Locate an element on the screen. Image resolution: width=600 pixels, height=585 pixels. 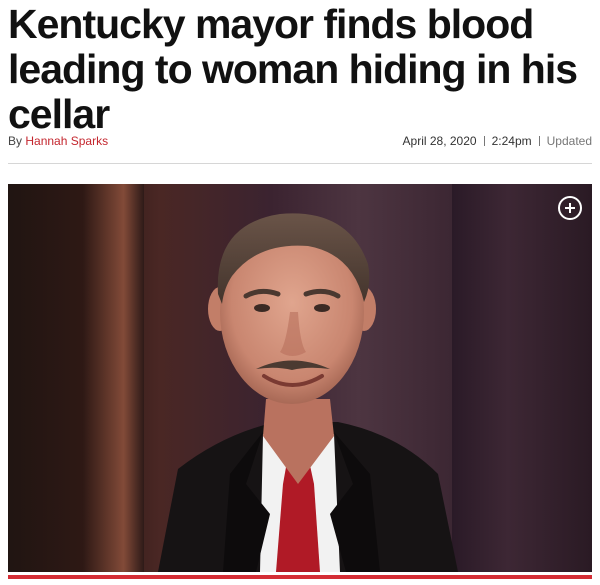
plus-icon is located at coordinates (570, 208).